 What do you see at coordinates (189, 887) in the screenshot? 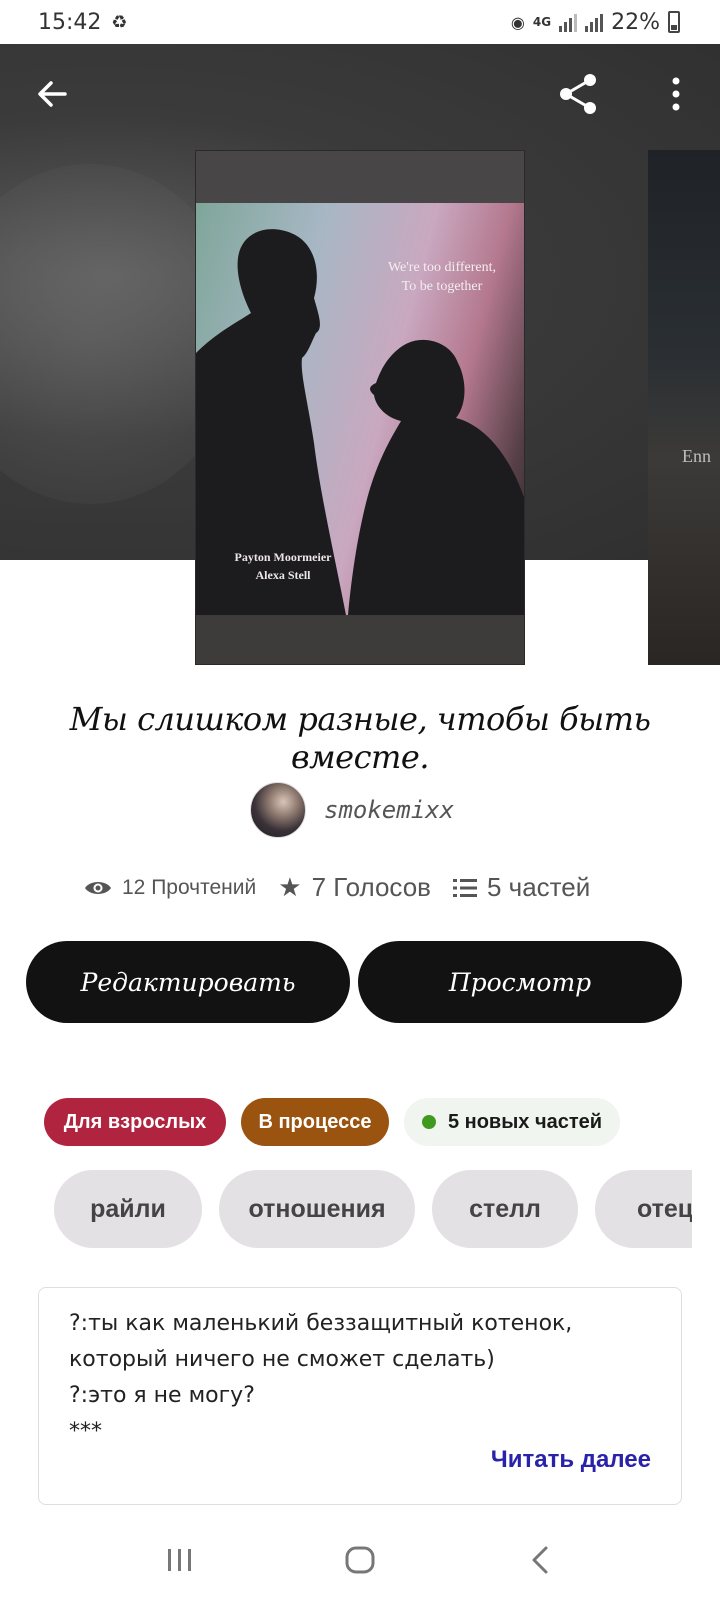
I see `reads-count: 12 Прочтений` at bounding box center [189, 887].